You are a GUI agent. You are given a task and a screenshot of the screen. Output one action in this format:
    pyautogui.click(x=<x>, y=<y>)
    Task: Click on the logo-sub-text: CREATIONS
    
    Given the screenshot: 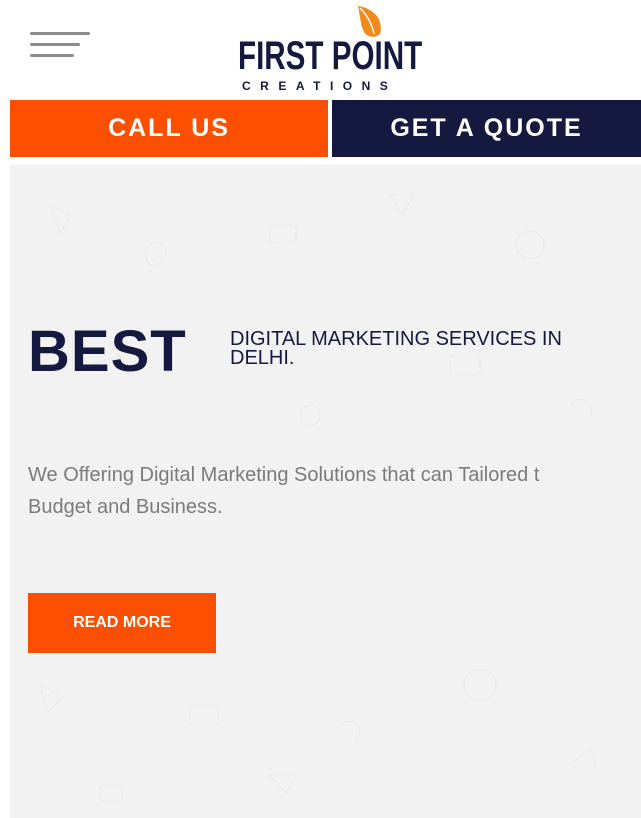 What is the action you would take?
    pyautogui.click(x=320, y=86)
    